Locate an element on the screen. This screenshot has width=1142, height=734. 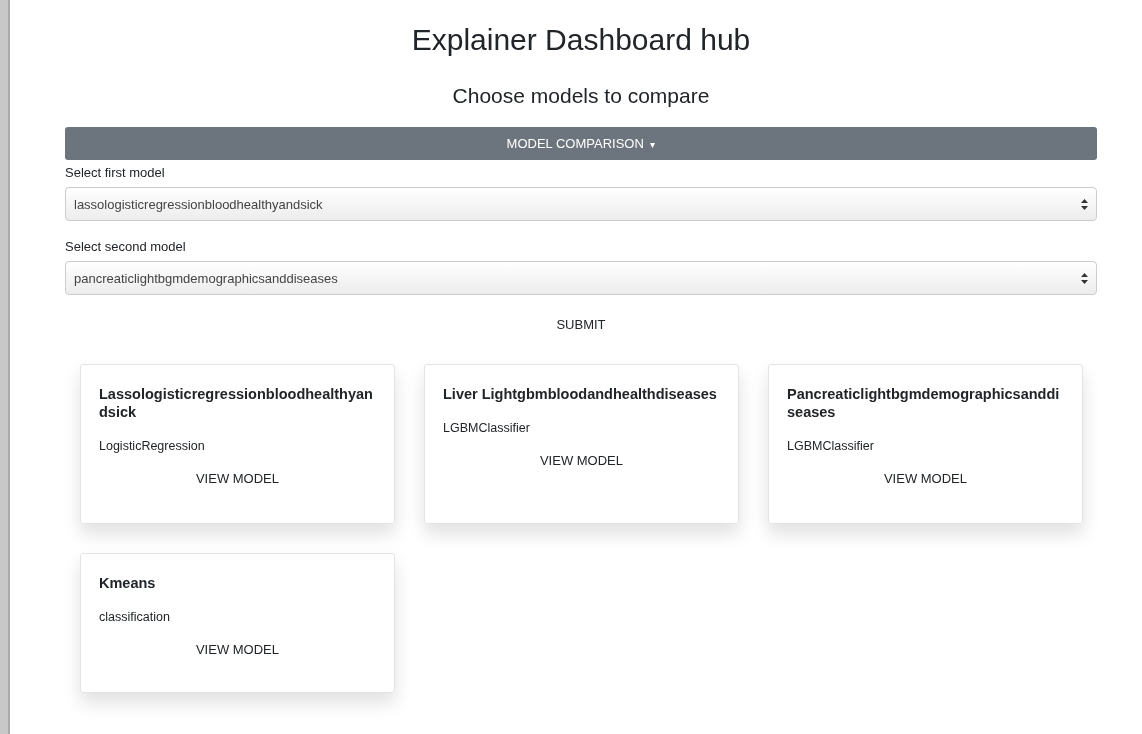
card-title: Liver Lightgbmbloodandhealthdiseases is located at coordinates (580, 394).